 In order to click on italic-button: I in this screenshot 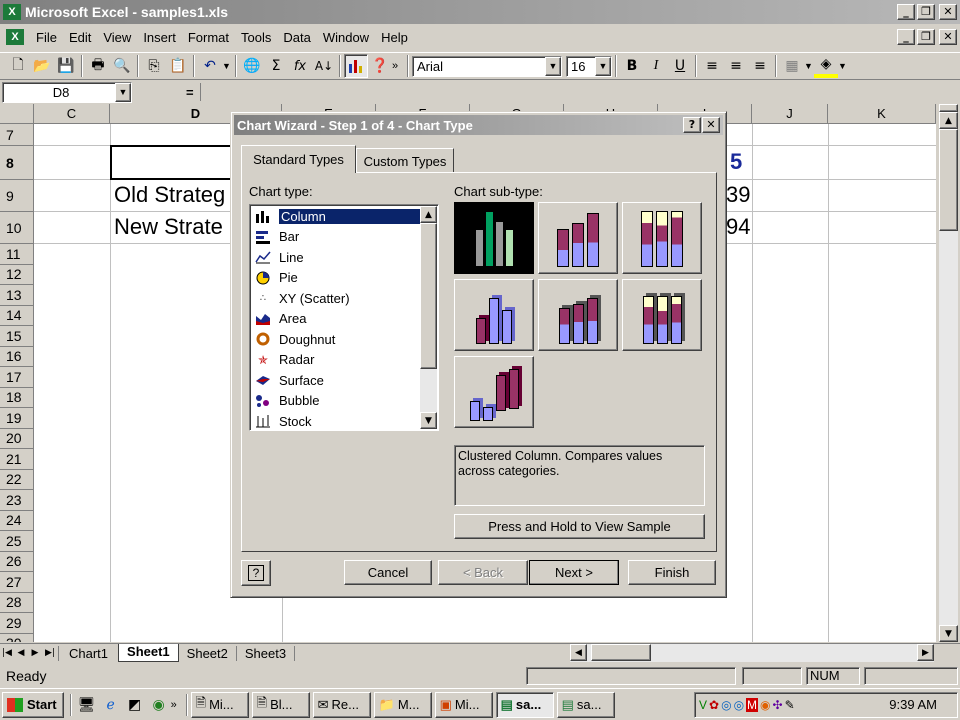, I will do `click(656, 66)`.